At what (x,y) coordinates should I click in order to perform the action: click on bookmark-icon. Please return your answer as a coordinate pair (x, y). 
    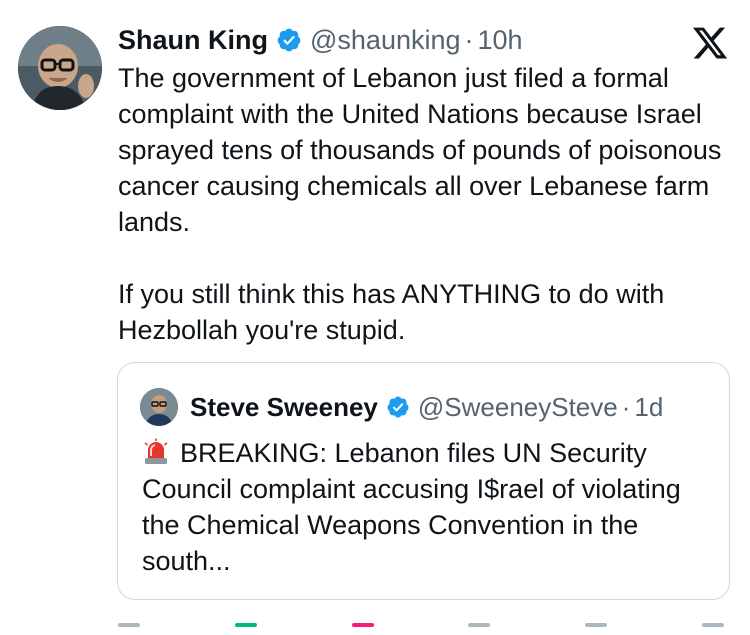
    Looking at the image, I should click on (598, 625).